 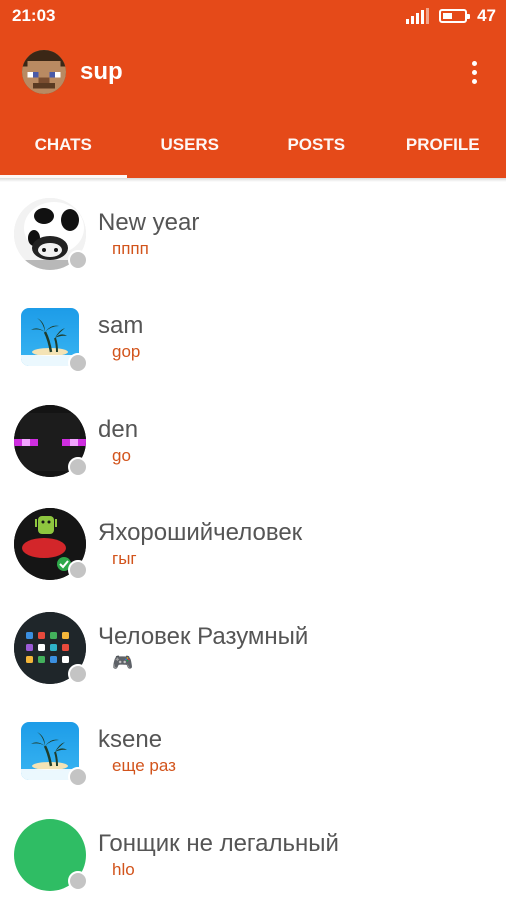 I want to click on chat-list-item: Гонщик не легальный hlo, so click(x=253, y=851).